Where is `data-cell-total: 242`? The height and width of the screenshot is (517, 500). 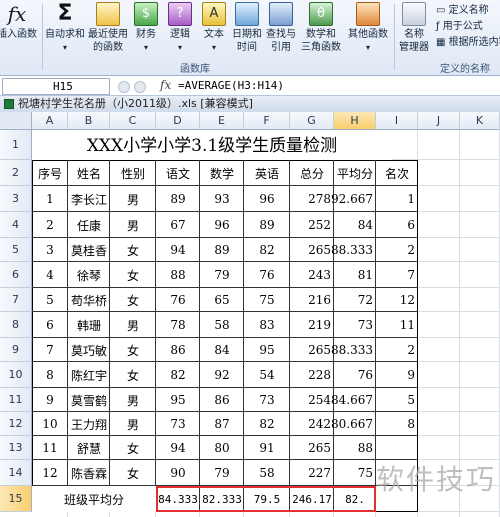 data-cell-total: 242 is located at coordinates (312, 424).